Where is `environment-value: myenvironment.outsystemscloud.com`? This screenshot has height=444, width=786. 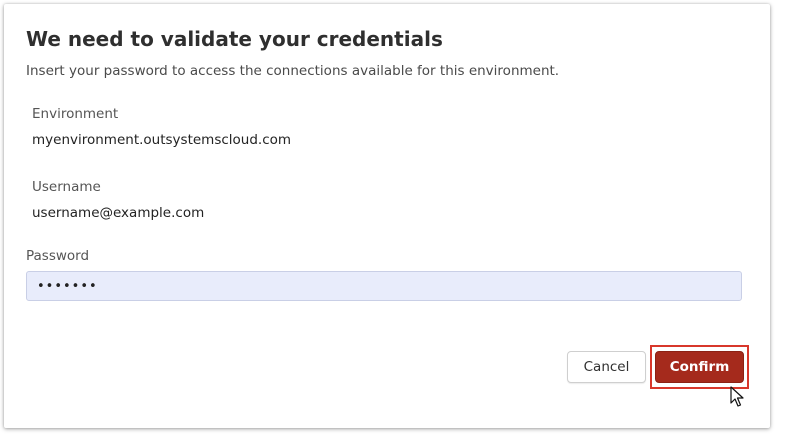
environment-value: myenvironment.outsystemscloud.com is located at coordinates (162, 140).